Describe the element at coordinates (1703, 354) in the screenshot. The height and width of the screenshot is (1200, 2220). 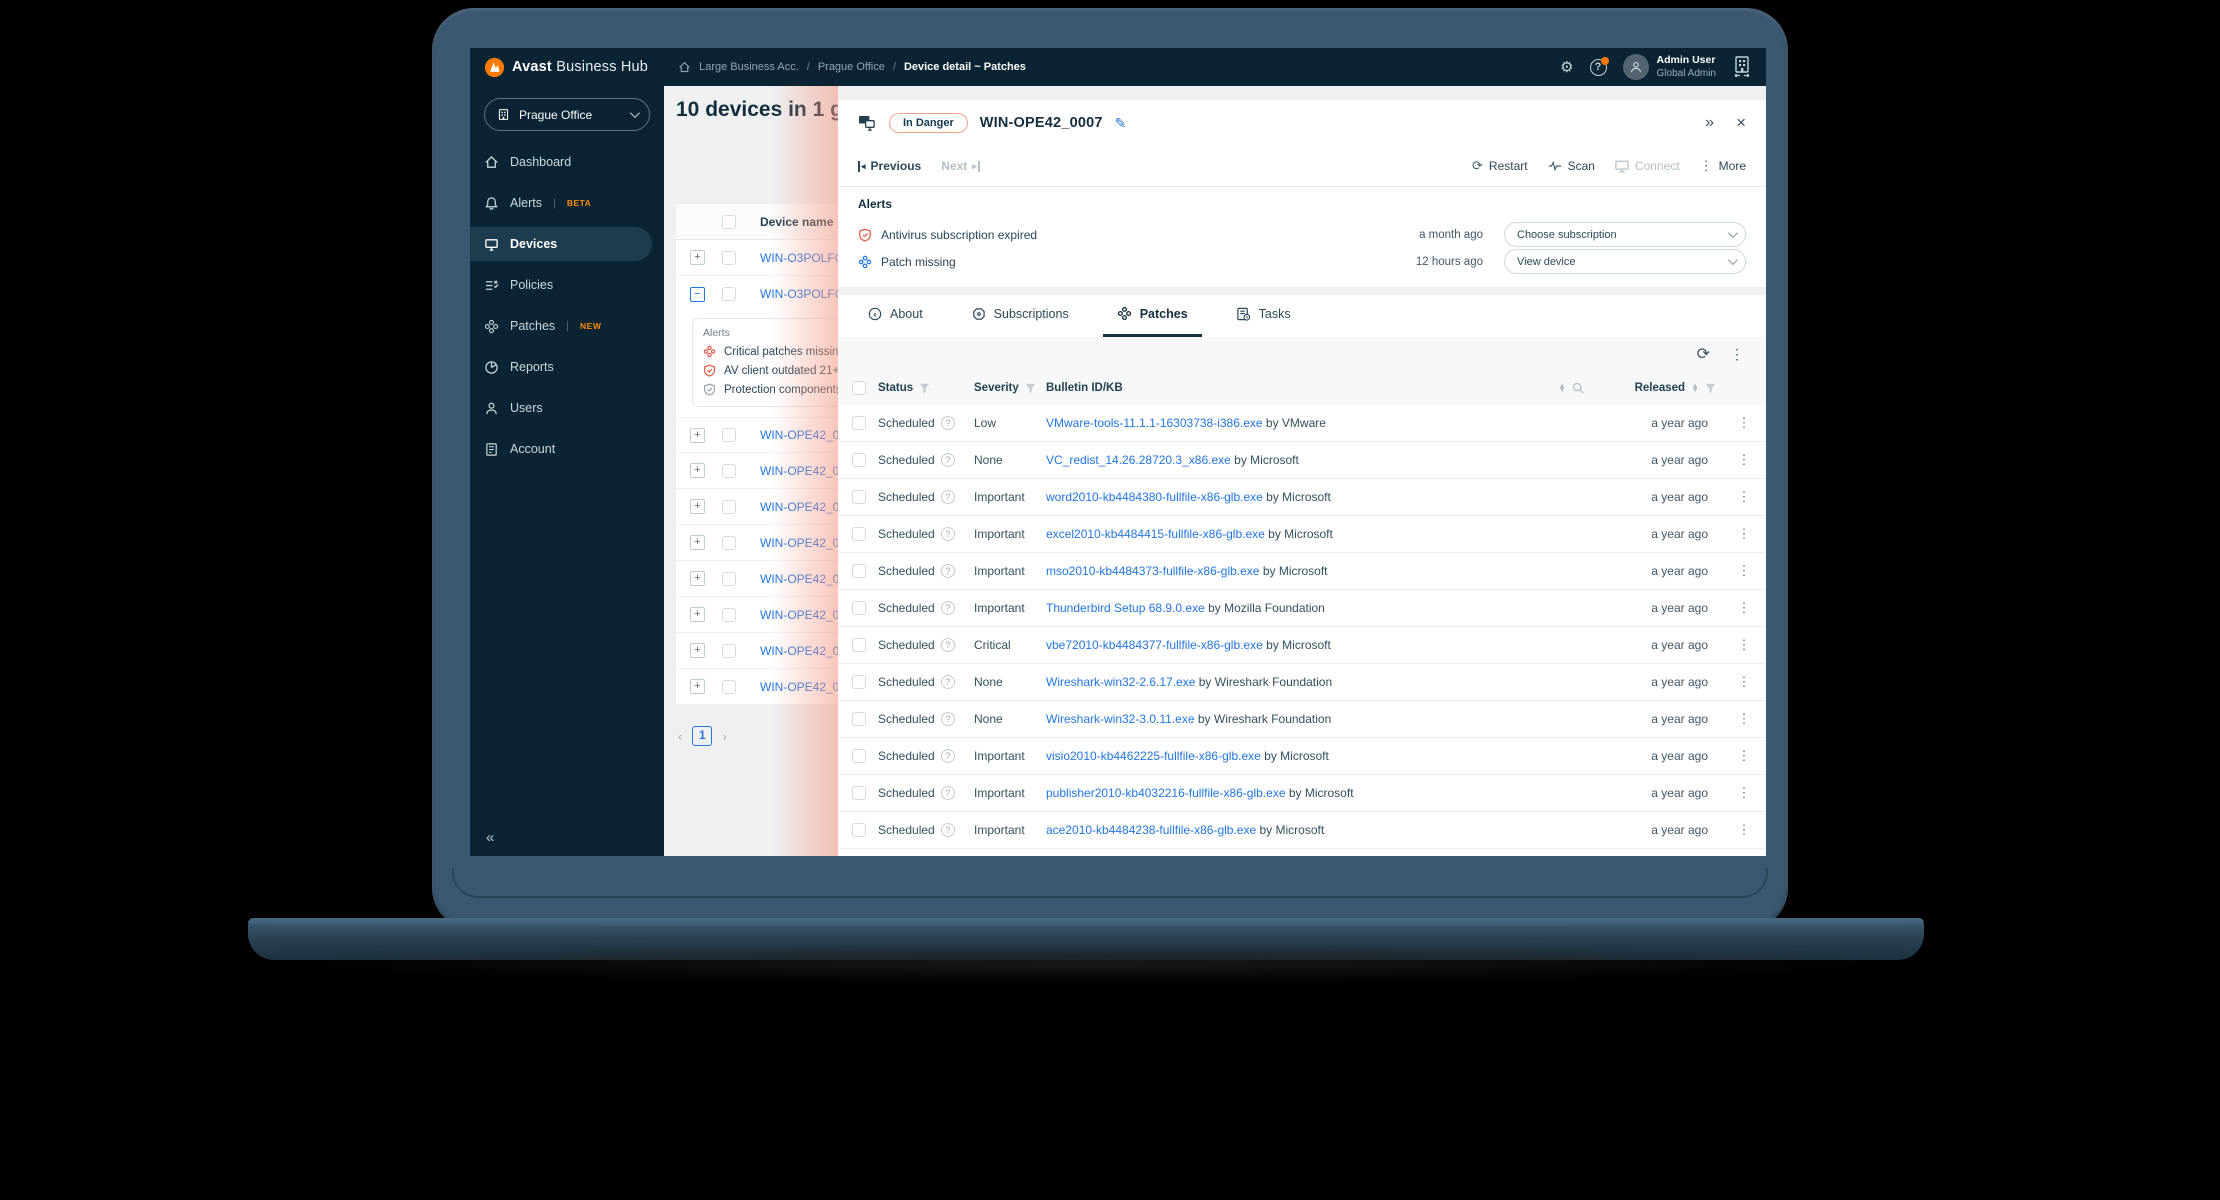
I see `refresh-button: ⟳` at that location.